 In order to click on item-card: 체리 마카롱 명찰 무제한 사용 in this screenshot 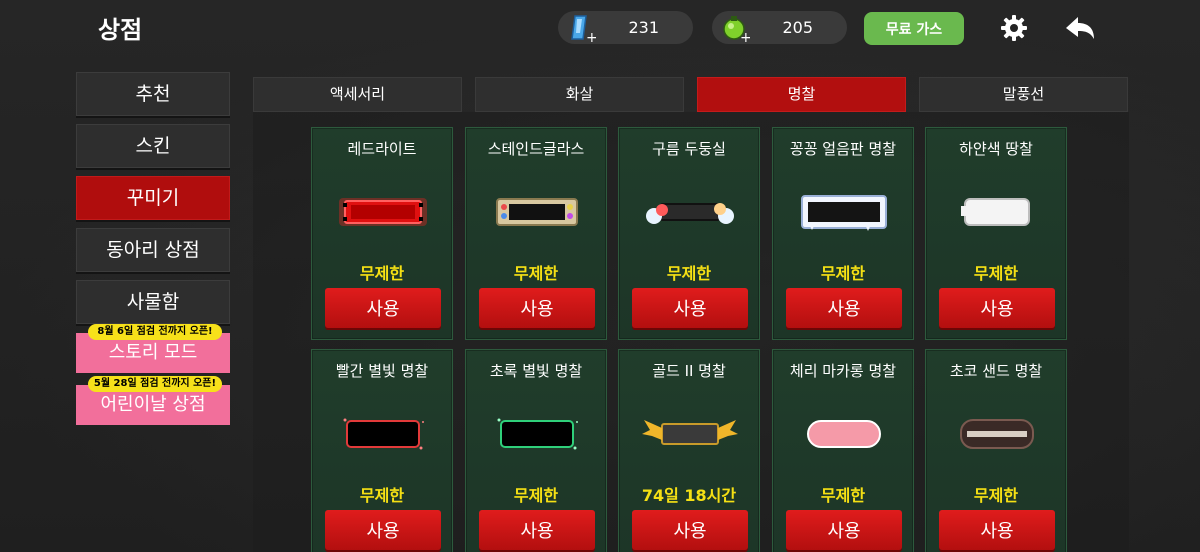, I will do `click(843, 450)`.